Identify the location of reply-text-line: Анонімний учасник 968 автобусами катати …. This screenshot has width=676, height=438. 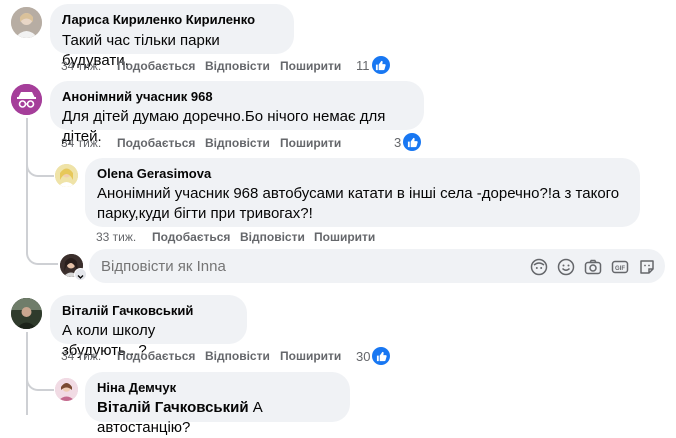
(358, 193).